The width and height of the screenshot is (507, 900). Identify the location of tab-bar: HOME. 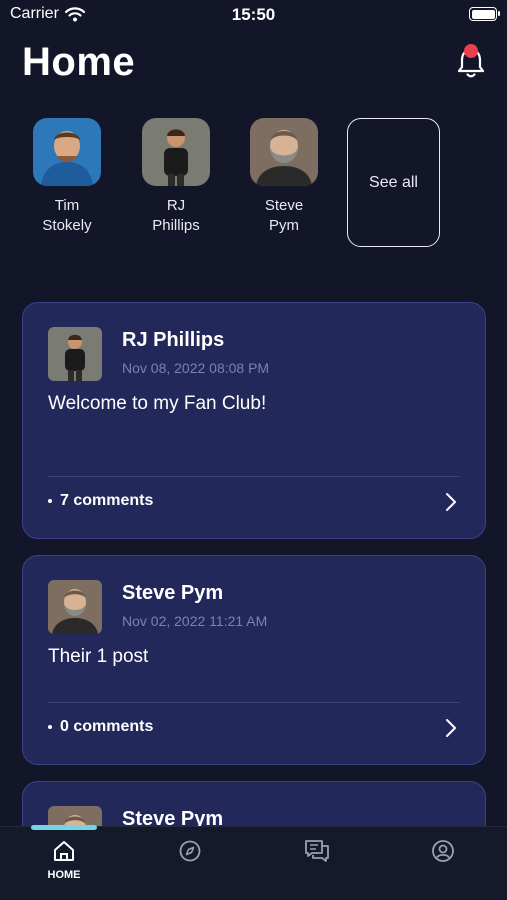
(253, 862).